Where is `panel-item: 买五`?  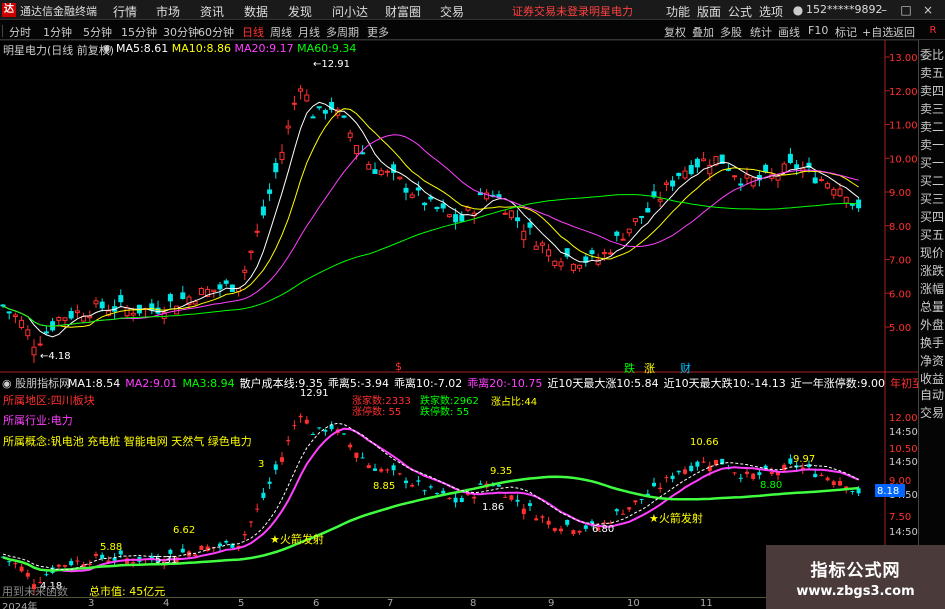
panel-item: 买五 is located at coordinates (932, 235).